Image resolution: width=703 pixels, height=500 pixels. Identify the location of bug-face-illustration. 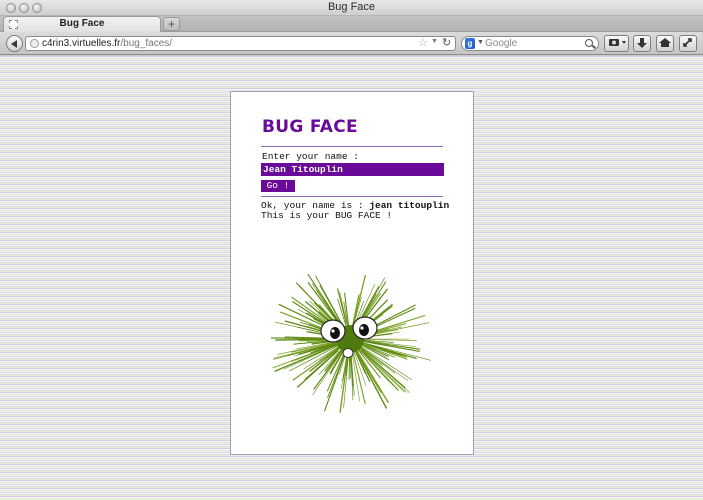
(350, 343).